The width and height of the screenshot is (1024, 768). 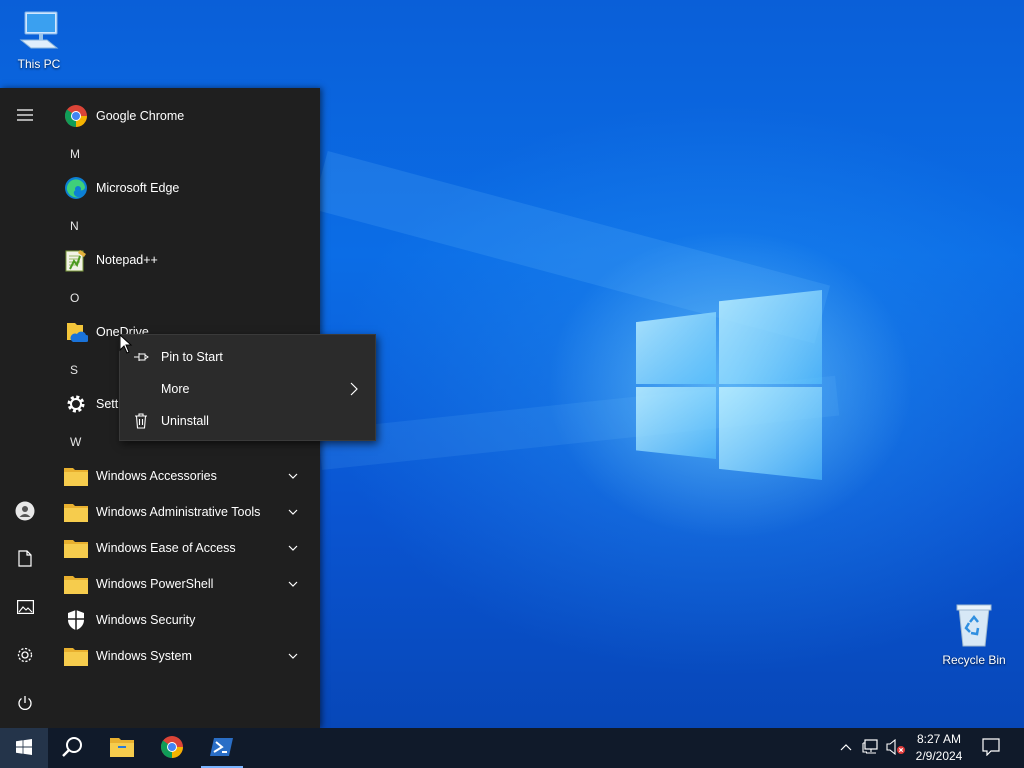 What do you see at coordinates (141, 357) in the screenshot?
I see `pin-icon` at bounding box center [141, 357].